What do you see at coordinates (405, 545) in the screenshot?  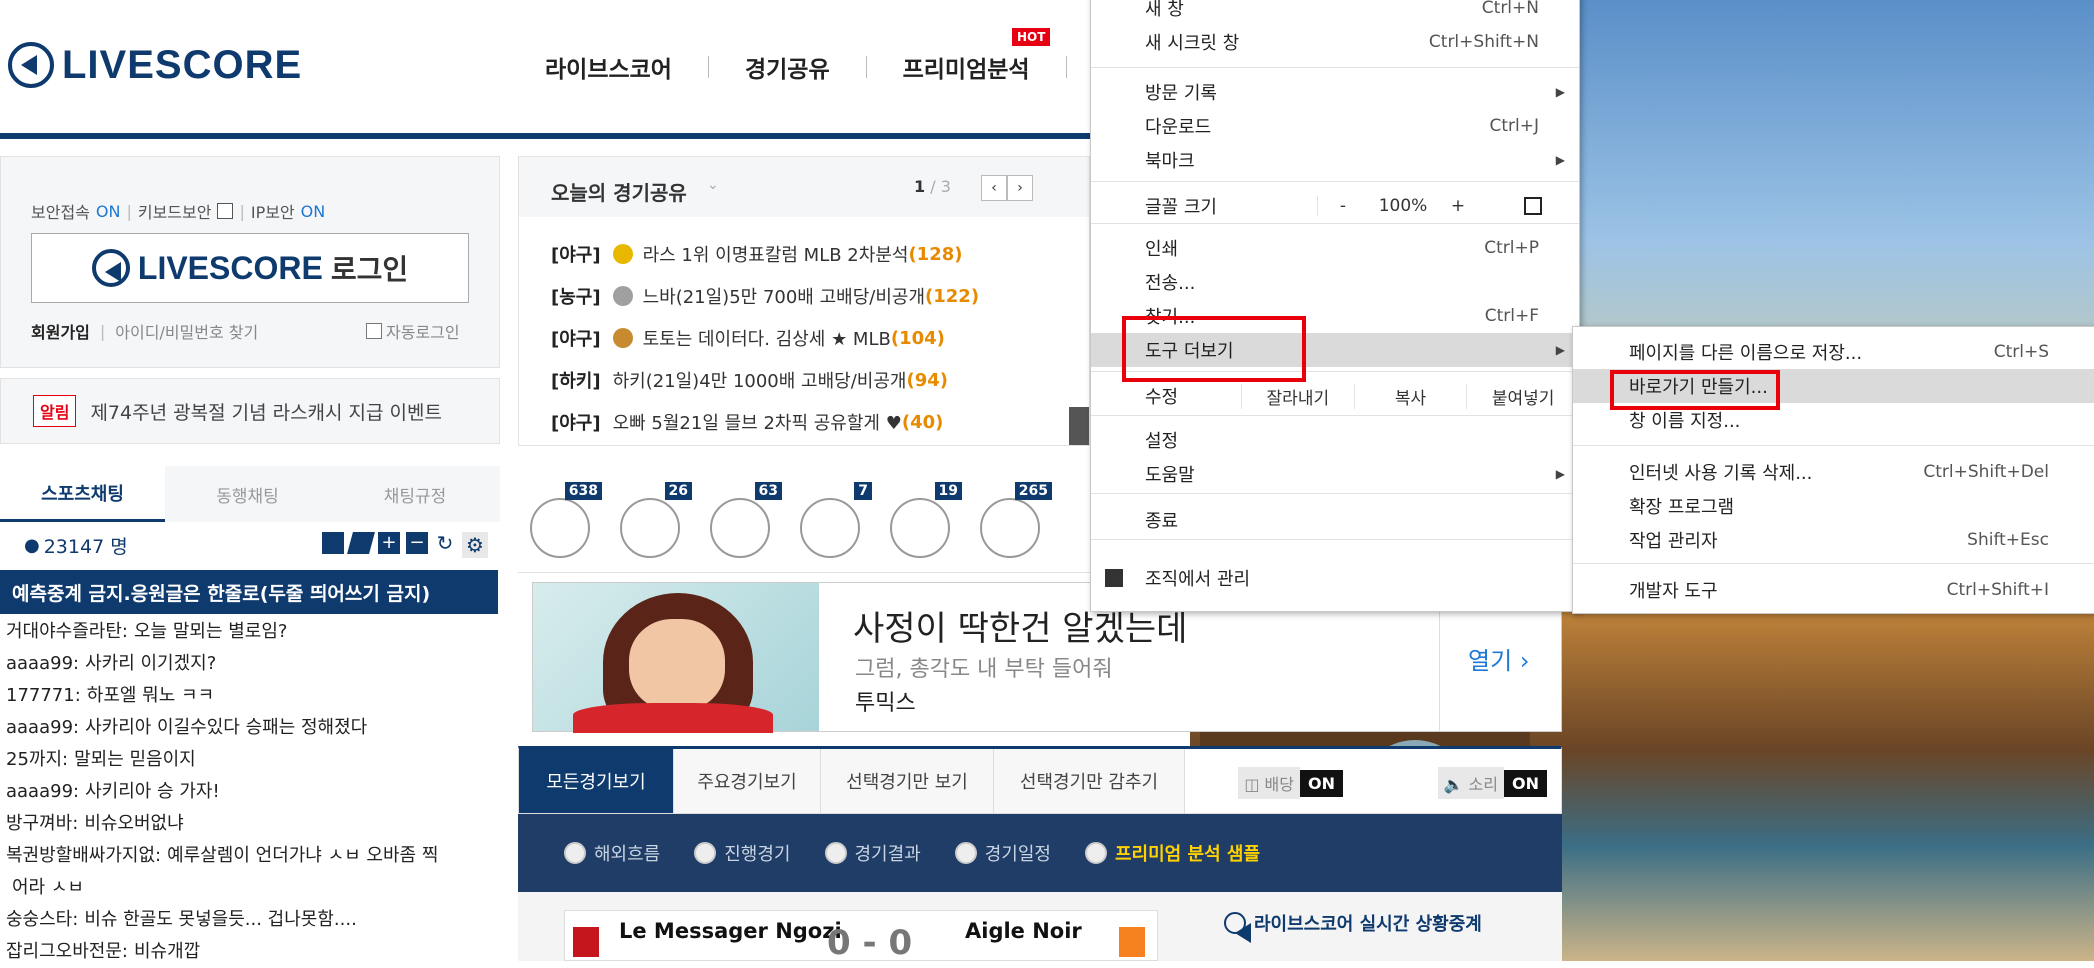 I see `chat-tools: + − ↻ ⚙` at bounding box center [405, 545].